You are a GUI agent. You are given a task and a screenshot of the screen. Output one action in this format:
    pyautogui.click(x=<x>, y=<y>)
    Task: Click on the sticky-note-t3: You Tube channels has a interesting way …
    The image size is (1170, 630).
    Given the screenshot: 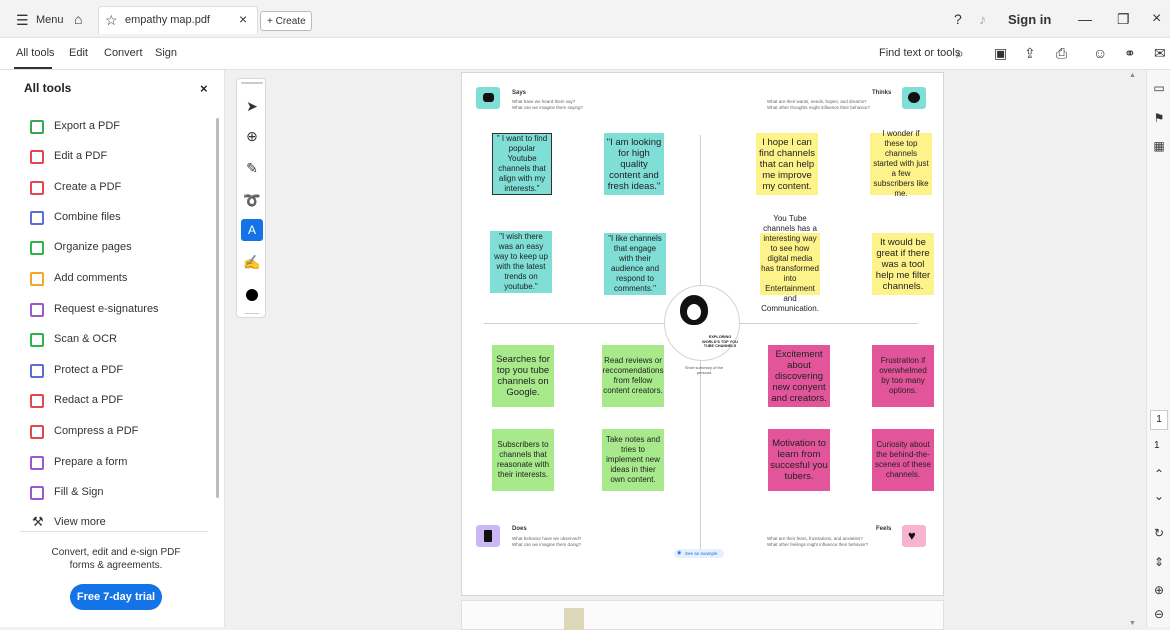 What is the action you would take?
    pyautogui.click(x=790, y=263)
    